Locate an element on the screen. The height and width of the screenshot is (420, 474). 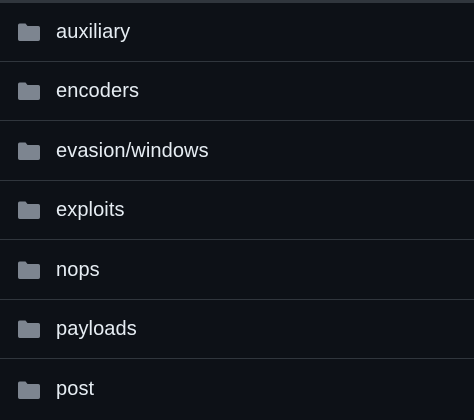
folder-name: nops is located at coordinates (78, 269).